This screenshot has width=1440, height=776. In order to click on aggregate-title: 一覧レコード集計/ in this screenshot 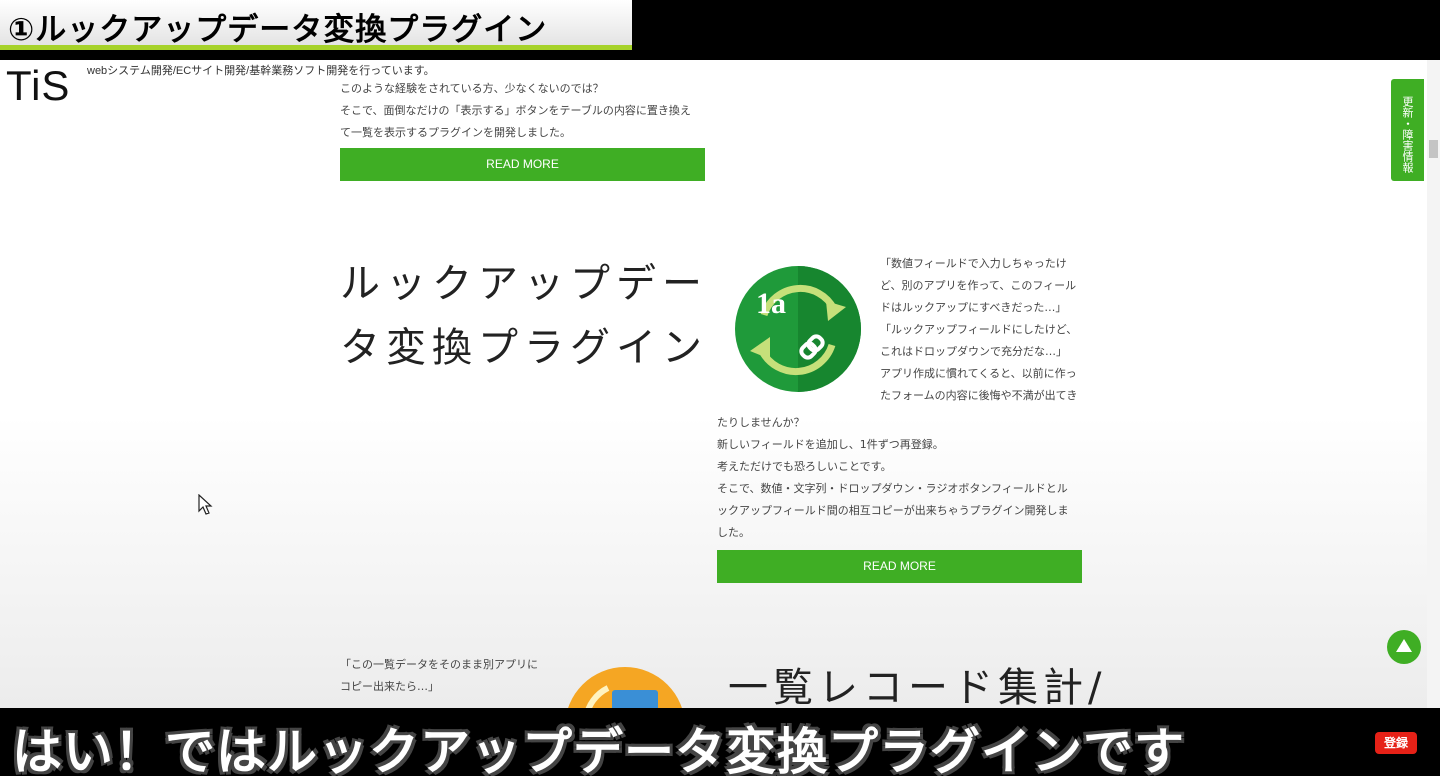, I will do `click(917, 686)`.